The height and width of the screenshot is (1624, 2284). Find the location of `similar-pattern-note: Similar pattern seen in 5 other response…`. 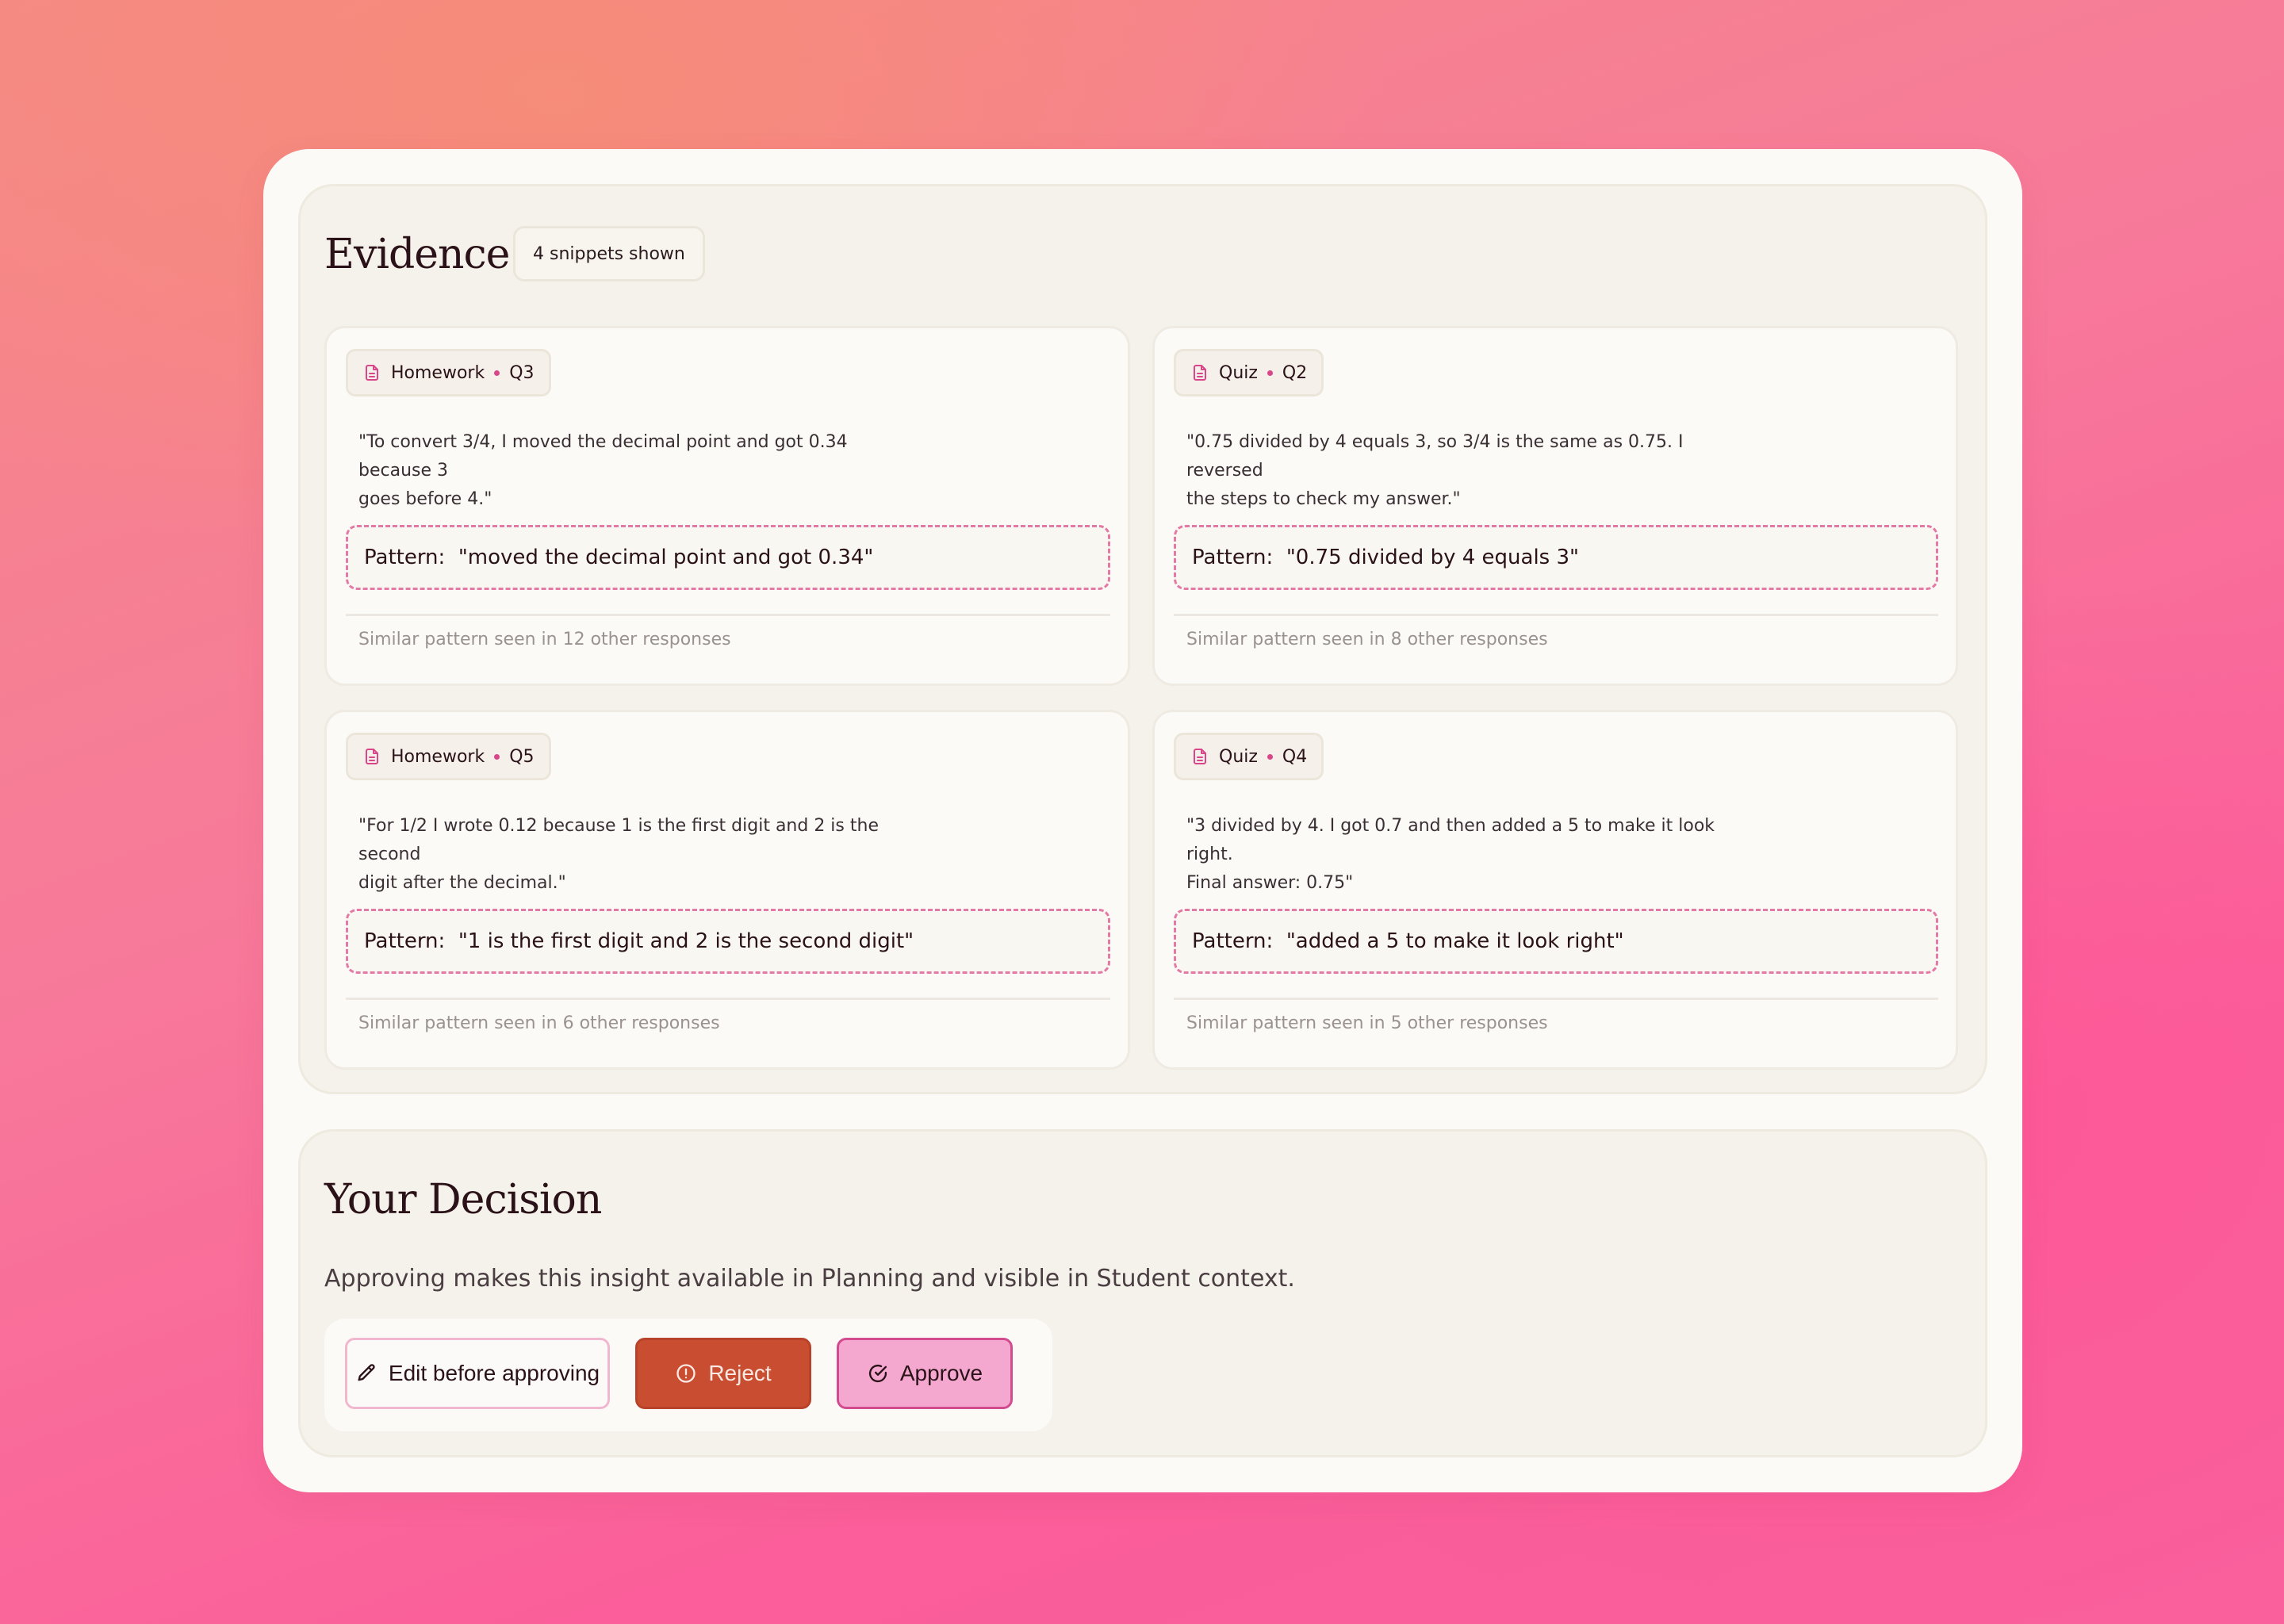

similar-pattern-note: Similar pattern seen in 5 other response… is located at coordinates (1367, 1023).